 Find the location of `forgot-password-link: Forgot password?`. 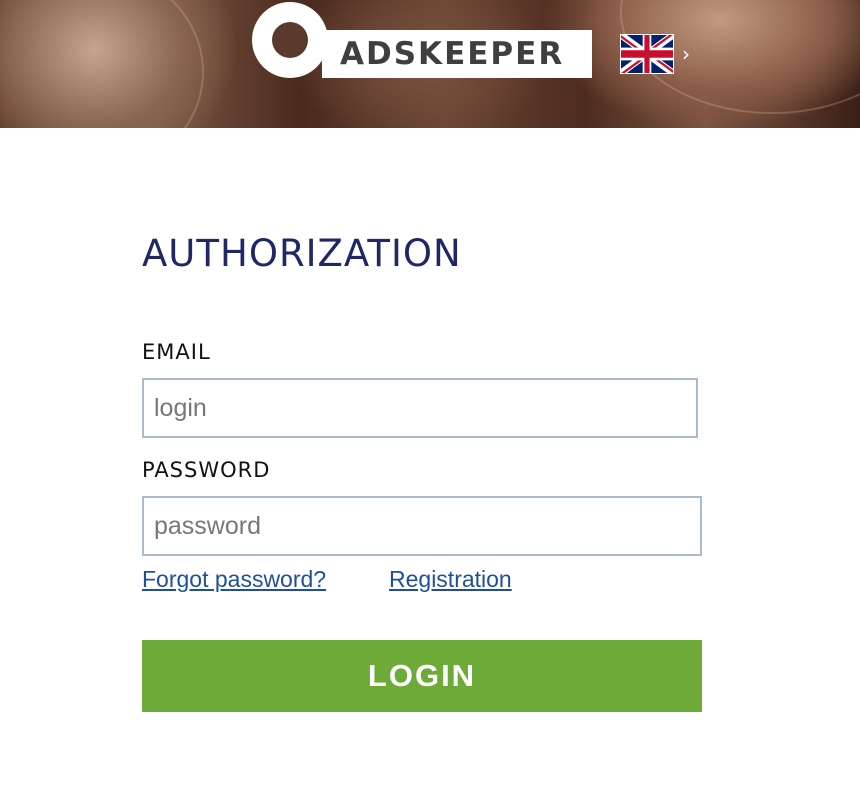

forgot-password-link: Forgot password? is located at coordinates (234, 579).